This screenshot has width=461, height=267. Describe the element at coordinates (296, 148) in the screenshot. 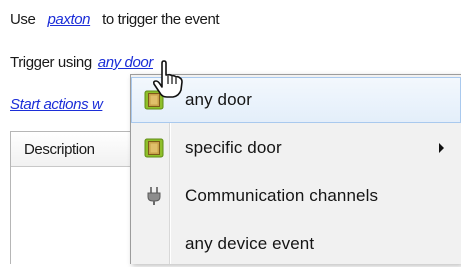

I see `menu-item-specific-door: specific door` at that location.